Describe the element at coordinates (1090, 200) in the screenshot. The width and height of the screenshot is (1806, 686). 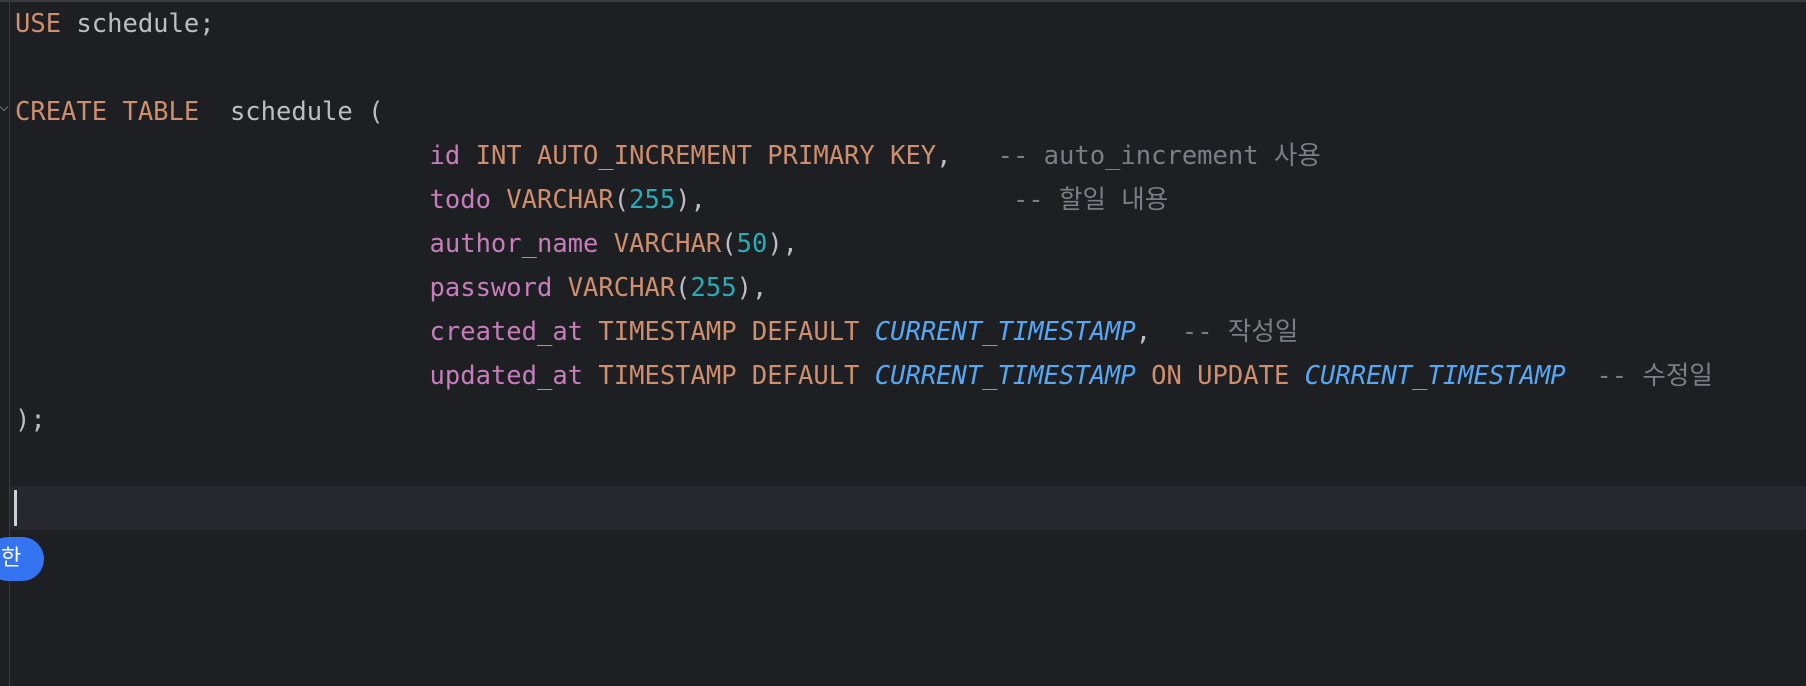
I see `comment: -- 할일 내용` at that location.